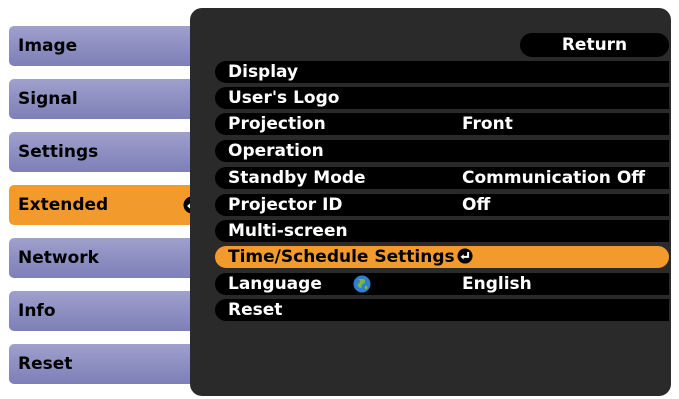 This screenshot has height=399, width=679. Describe the element at coordinates (442, 98) in the screenshot. I see `submenu-row-users-logo: User's Logo` at that location.